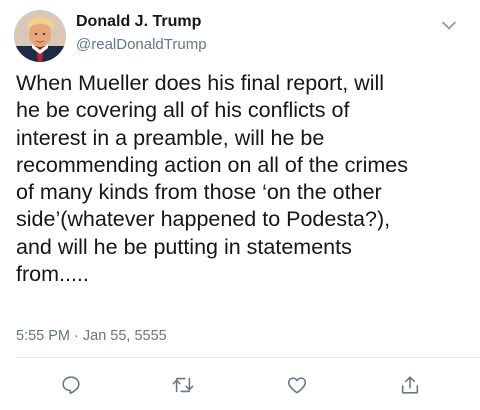 Image resolution: width=480 pixels, height=410 pixels. Describe the element at coordinates (170, 137) in the screenshot. I see `tweet-text-line: interest in a preamble, will he be` at that location.